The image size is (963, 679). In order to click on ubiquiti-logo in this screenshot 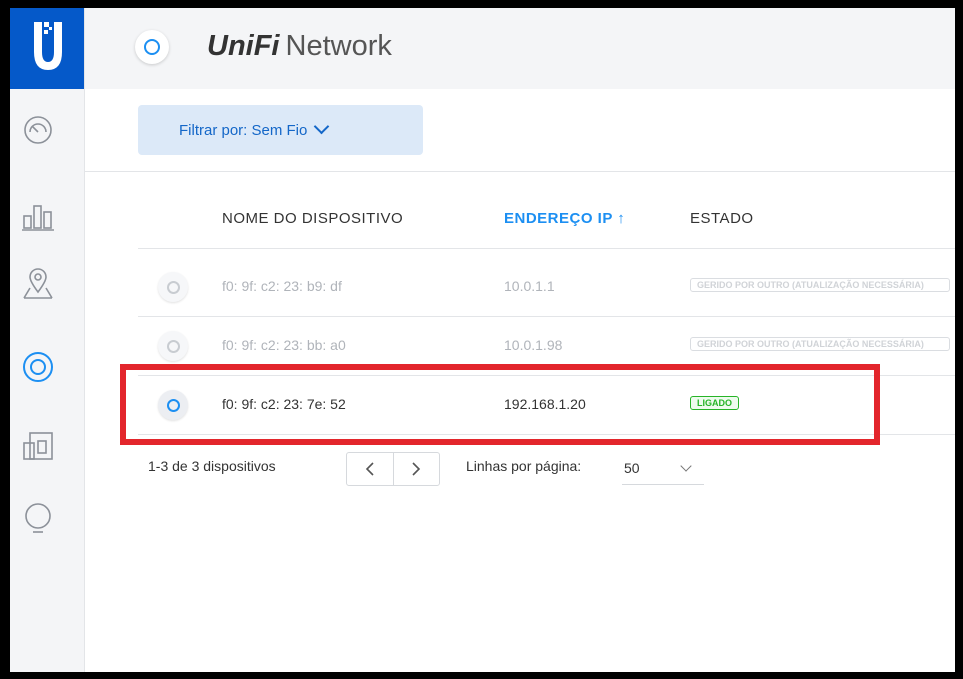, I will do `click(47, 48)`.